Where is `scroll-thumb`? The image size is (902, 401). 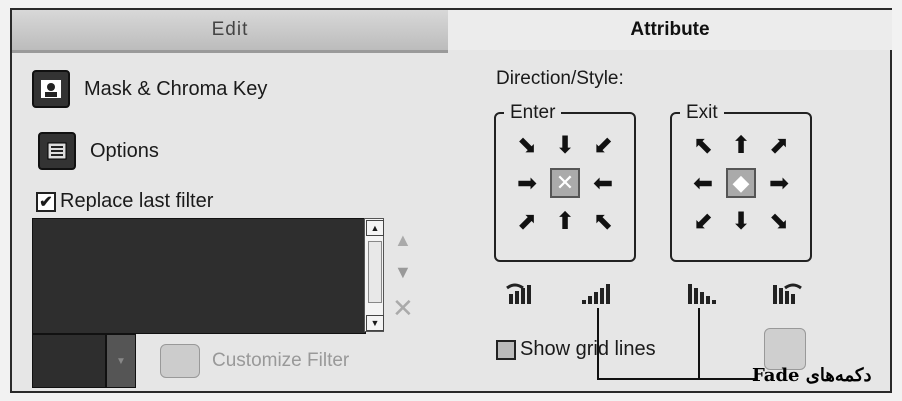
scroll-thumb is located at coordinates (375, 272).